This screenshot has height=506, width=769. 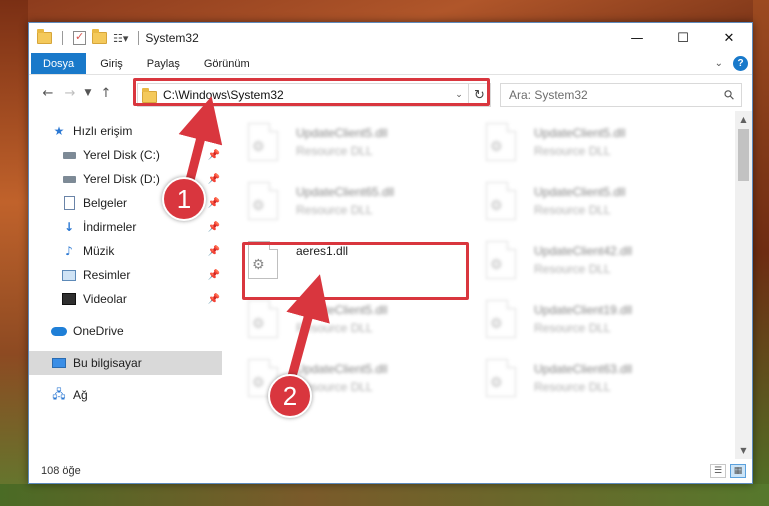 What do you see at coordinates (605, 382) in the screenshot?
I see `file-item: ⚙ UpdateClient63.dll Resource DLL` at bounding box center [605, 382].